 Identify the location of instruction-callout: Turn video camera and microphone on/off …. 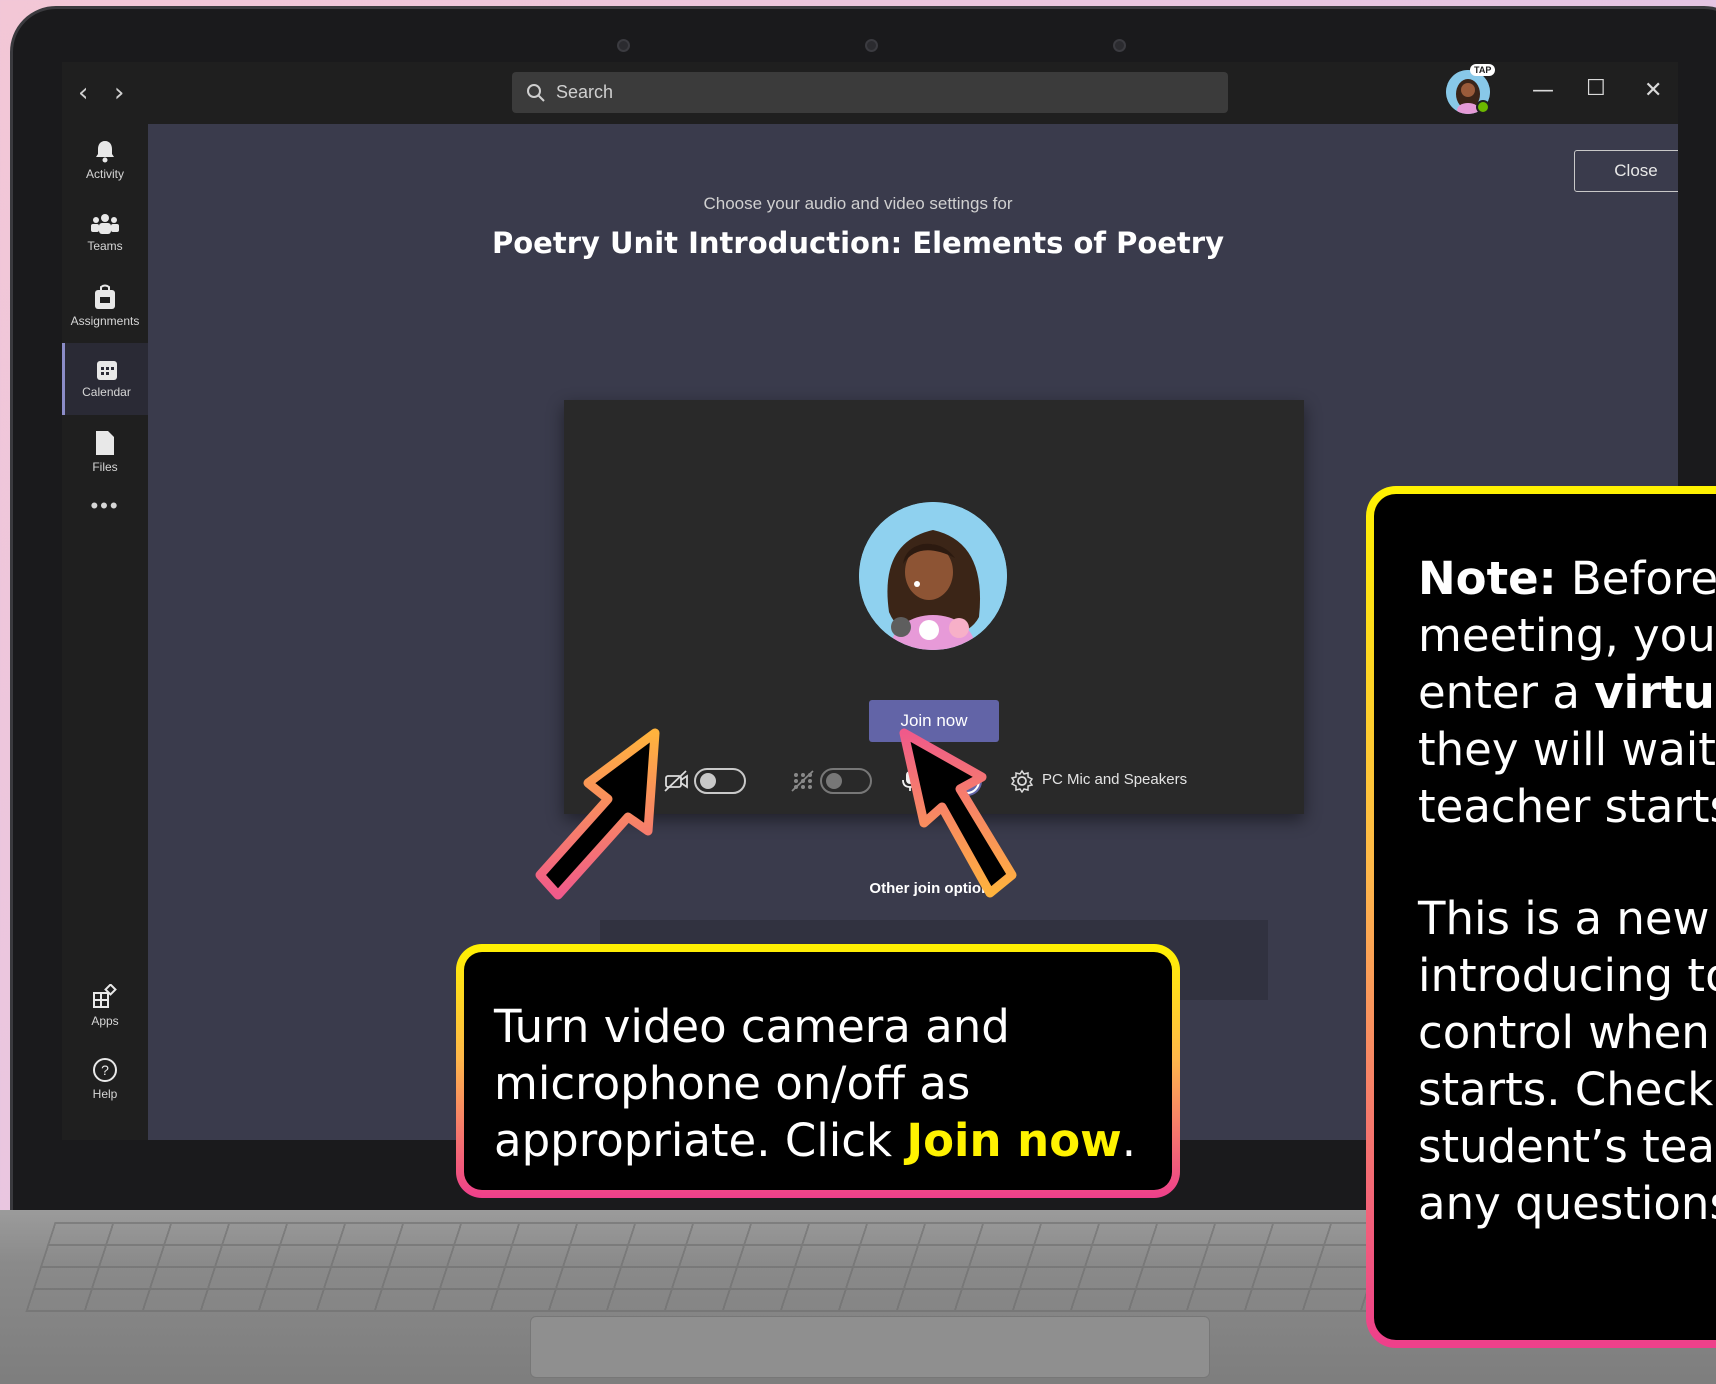
(818, 1071).